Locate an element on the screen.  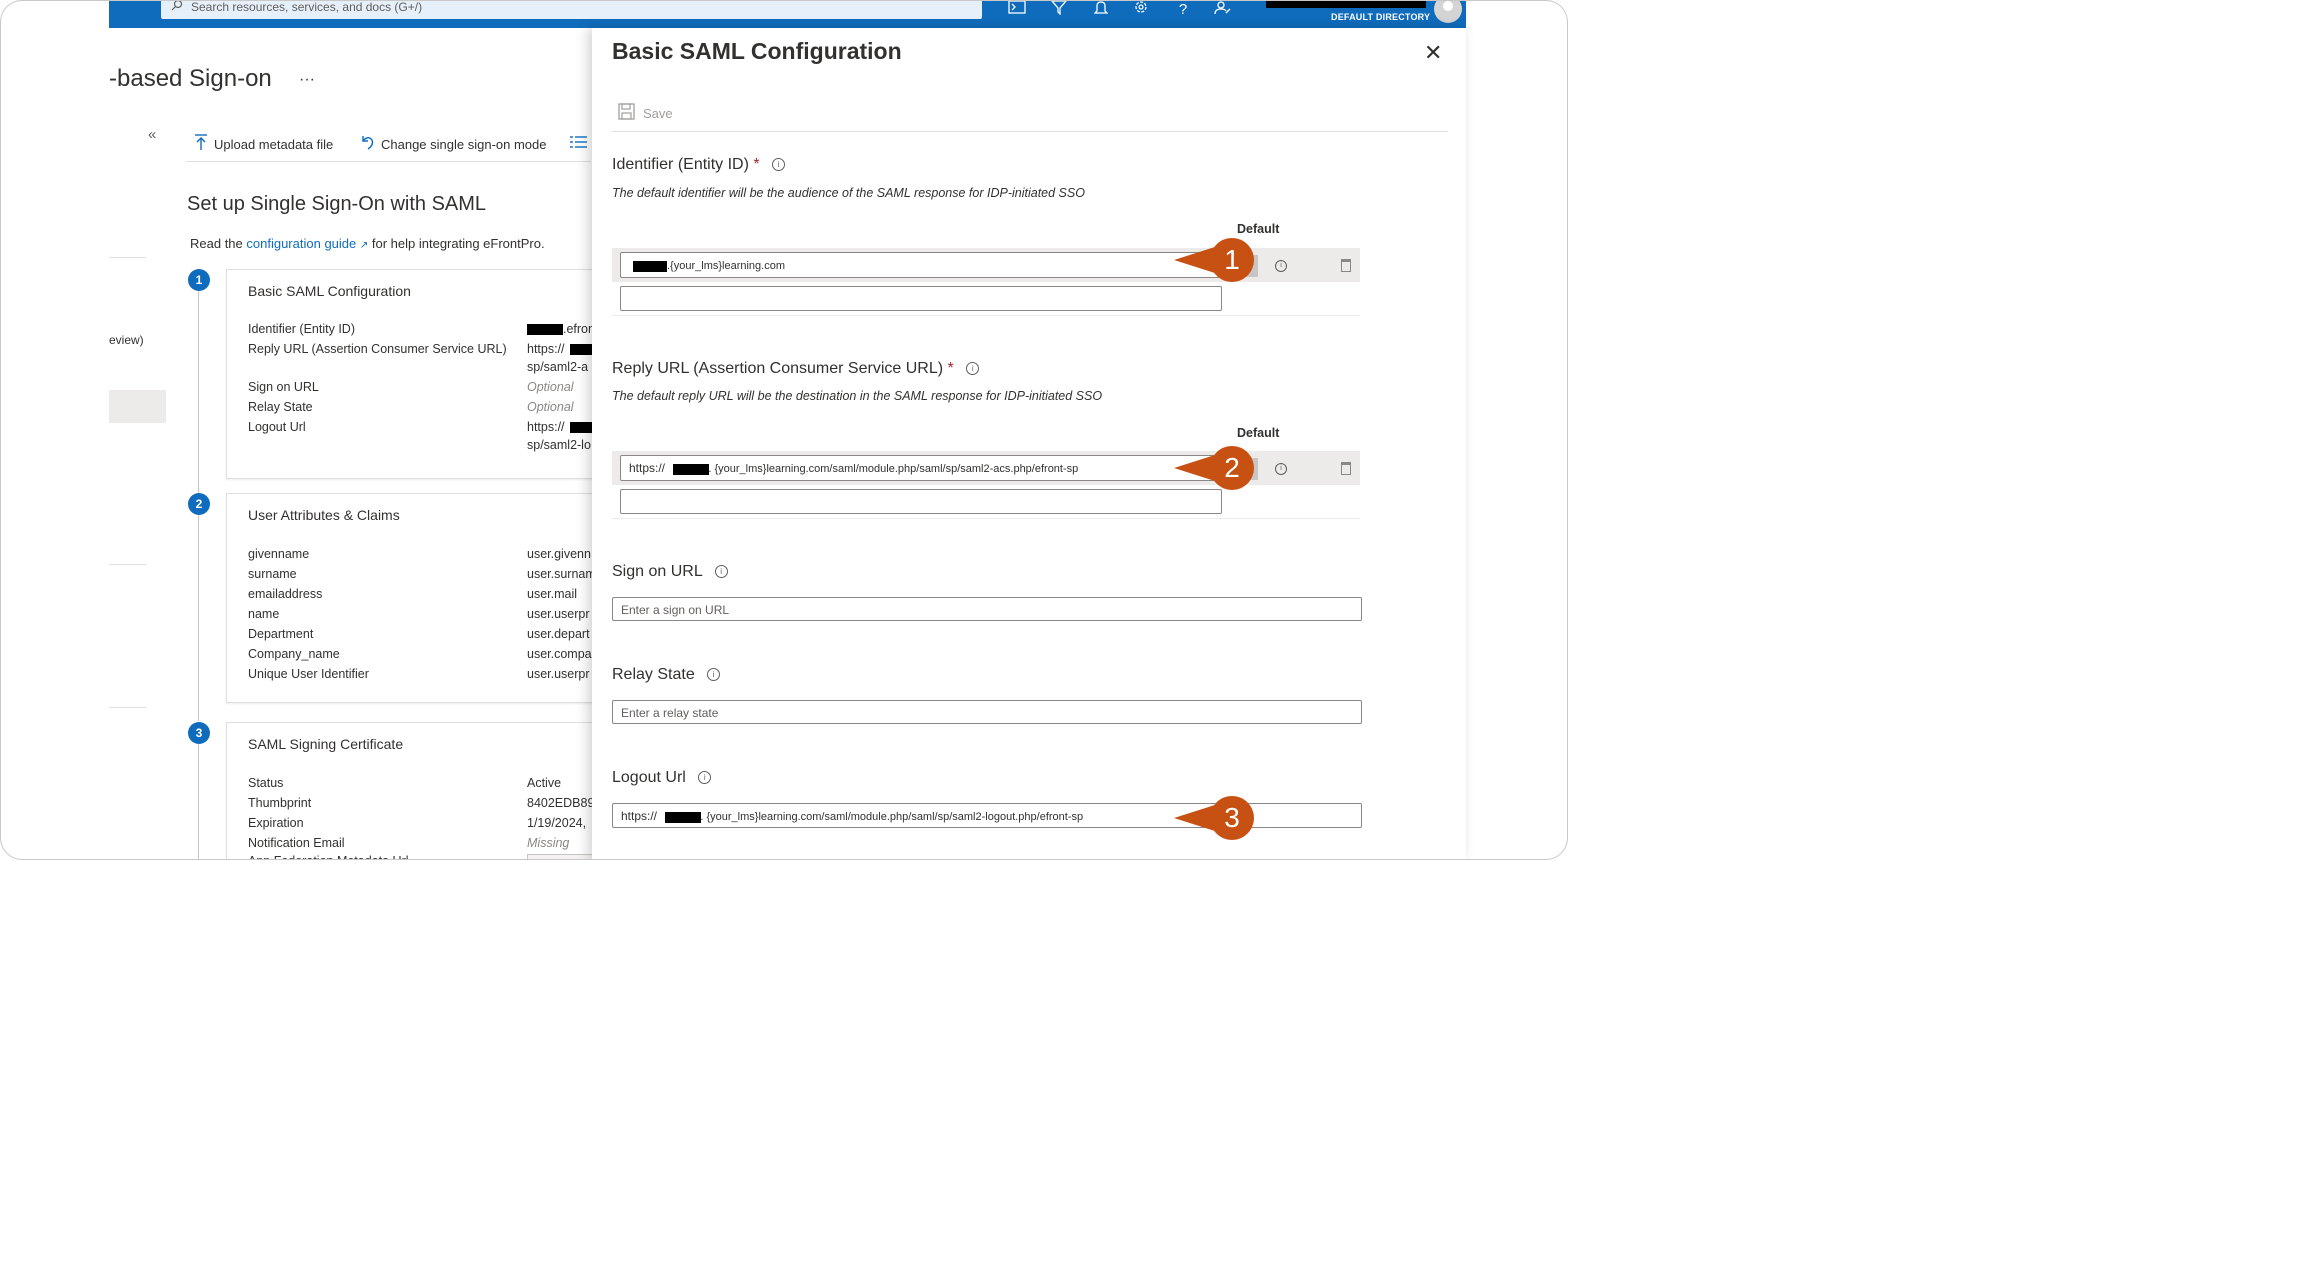
card-key: Identifier (Entity ID) is located at coordinates (301, 329).